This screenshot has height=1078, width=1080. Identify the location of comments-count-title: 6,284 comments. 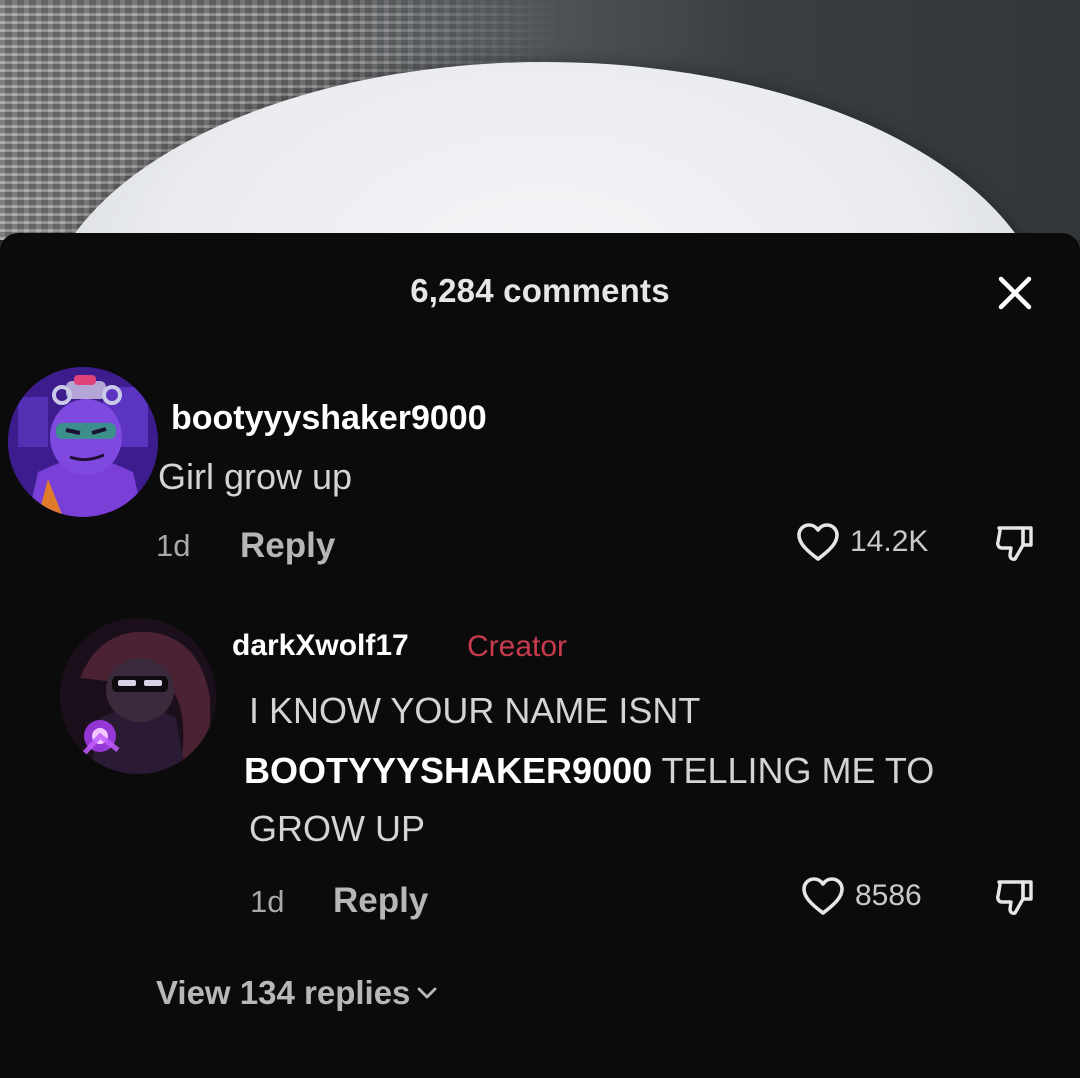
(540, 290).